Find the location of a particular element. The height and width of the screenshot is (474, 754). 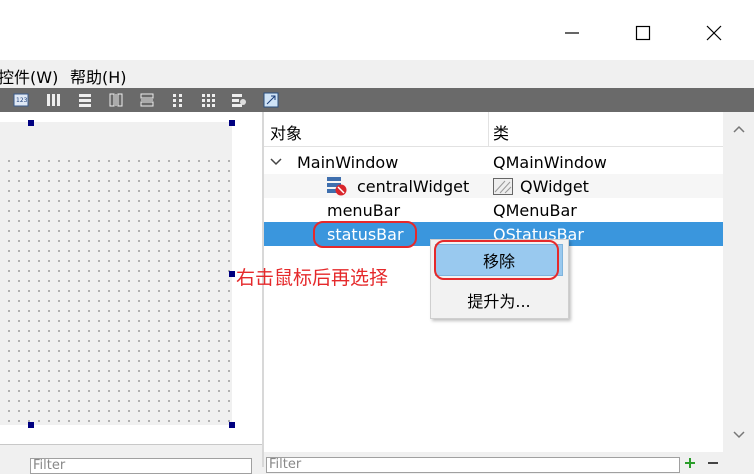

maximize-button is located at coordinates (643, 33).